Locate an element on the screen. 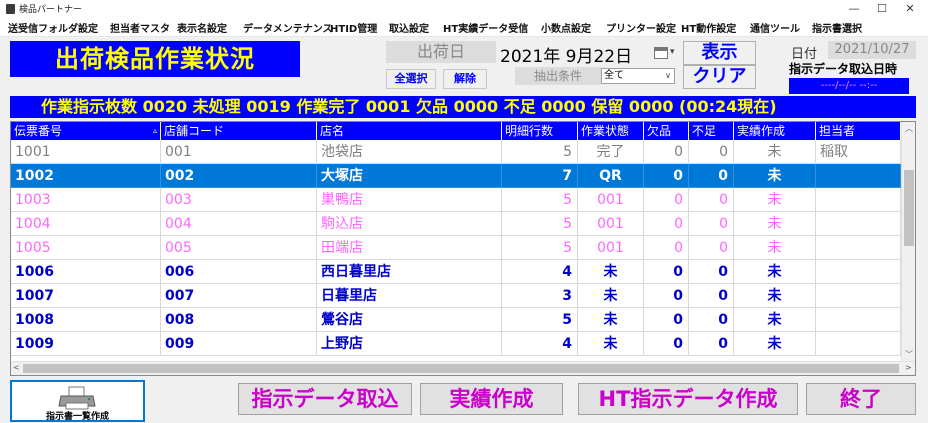  menu-item-ht-receive: HT実績データ受信 is located at coordinates (485, 27).